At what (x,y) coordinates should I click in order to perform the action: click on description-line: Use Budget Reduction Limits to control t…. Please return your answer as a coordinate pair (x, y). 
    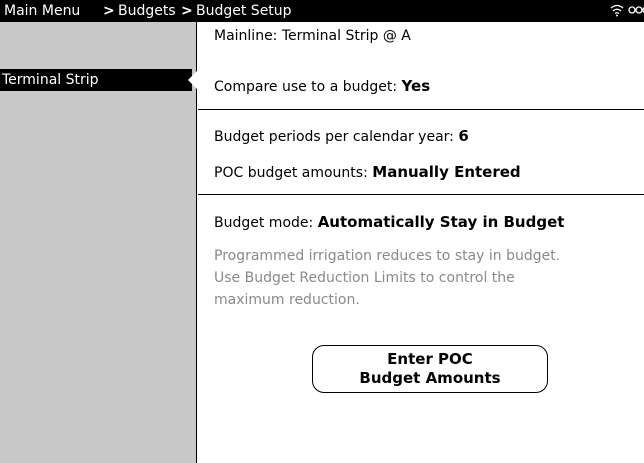
    Looking at the image, I should click on (364, 278).